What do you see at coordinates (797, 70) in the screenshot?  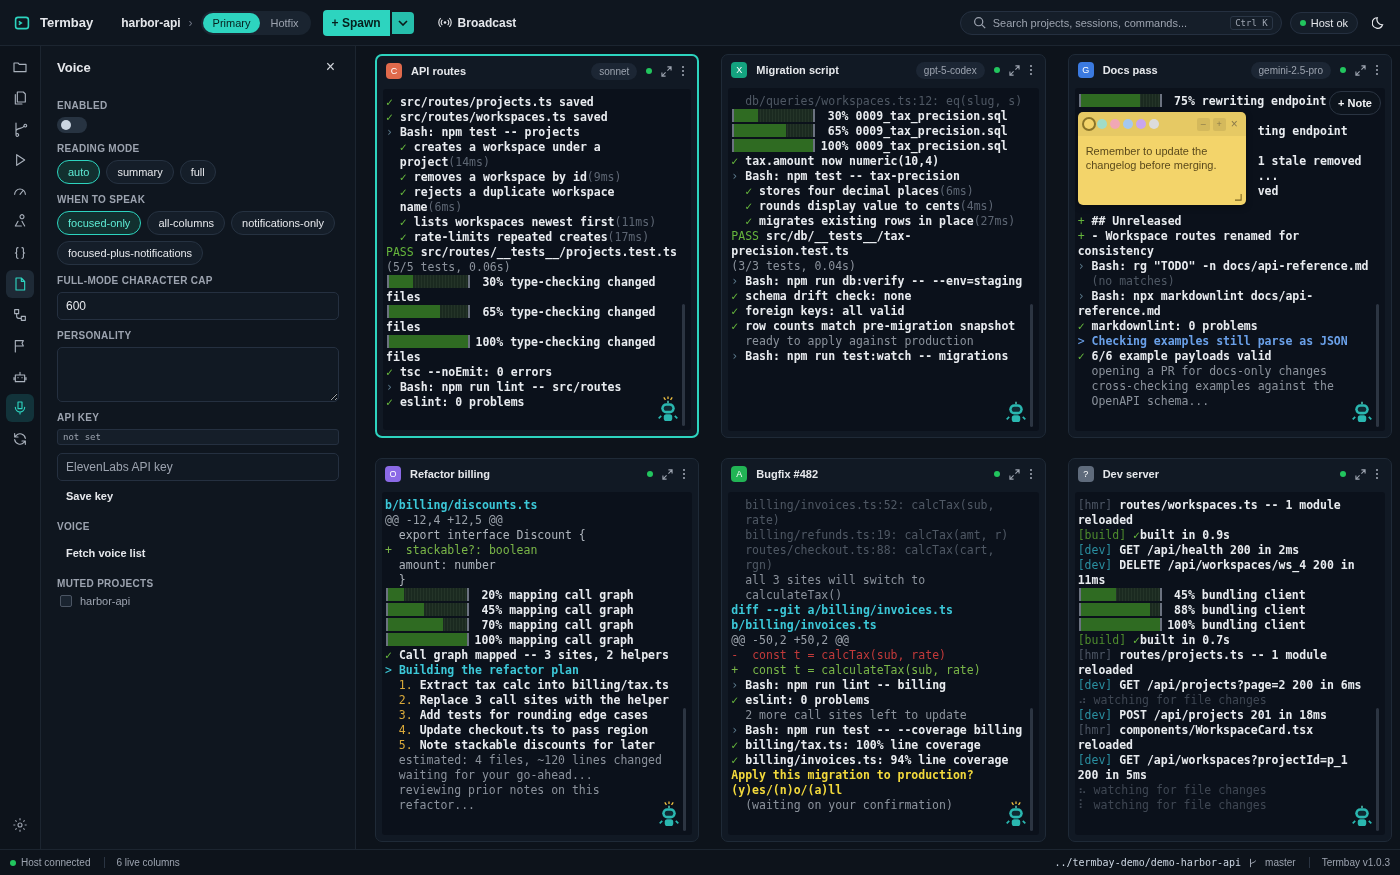 I see `panel-title: Migration script` at bounding box center [797, 70].